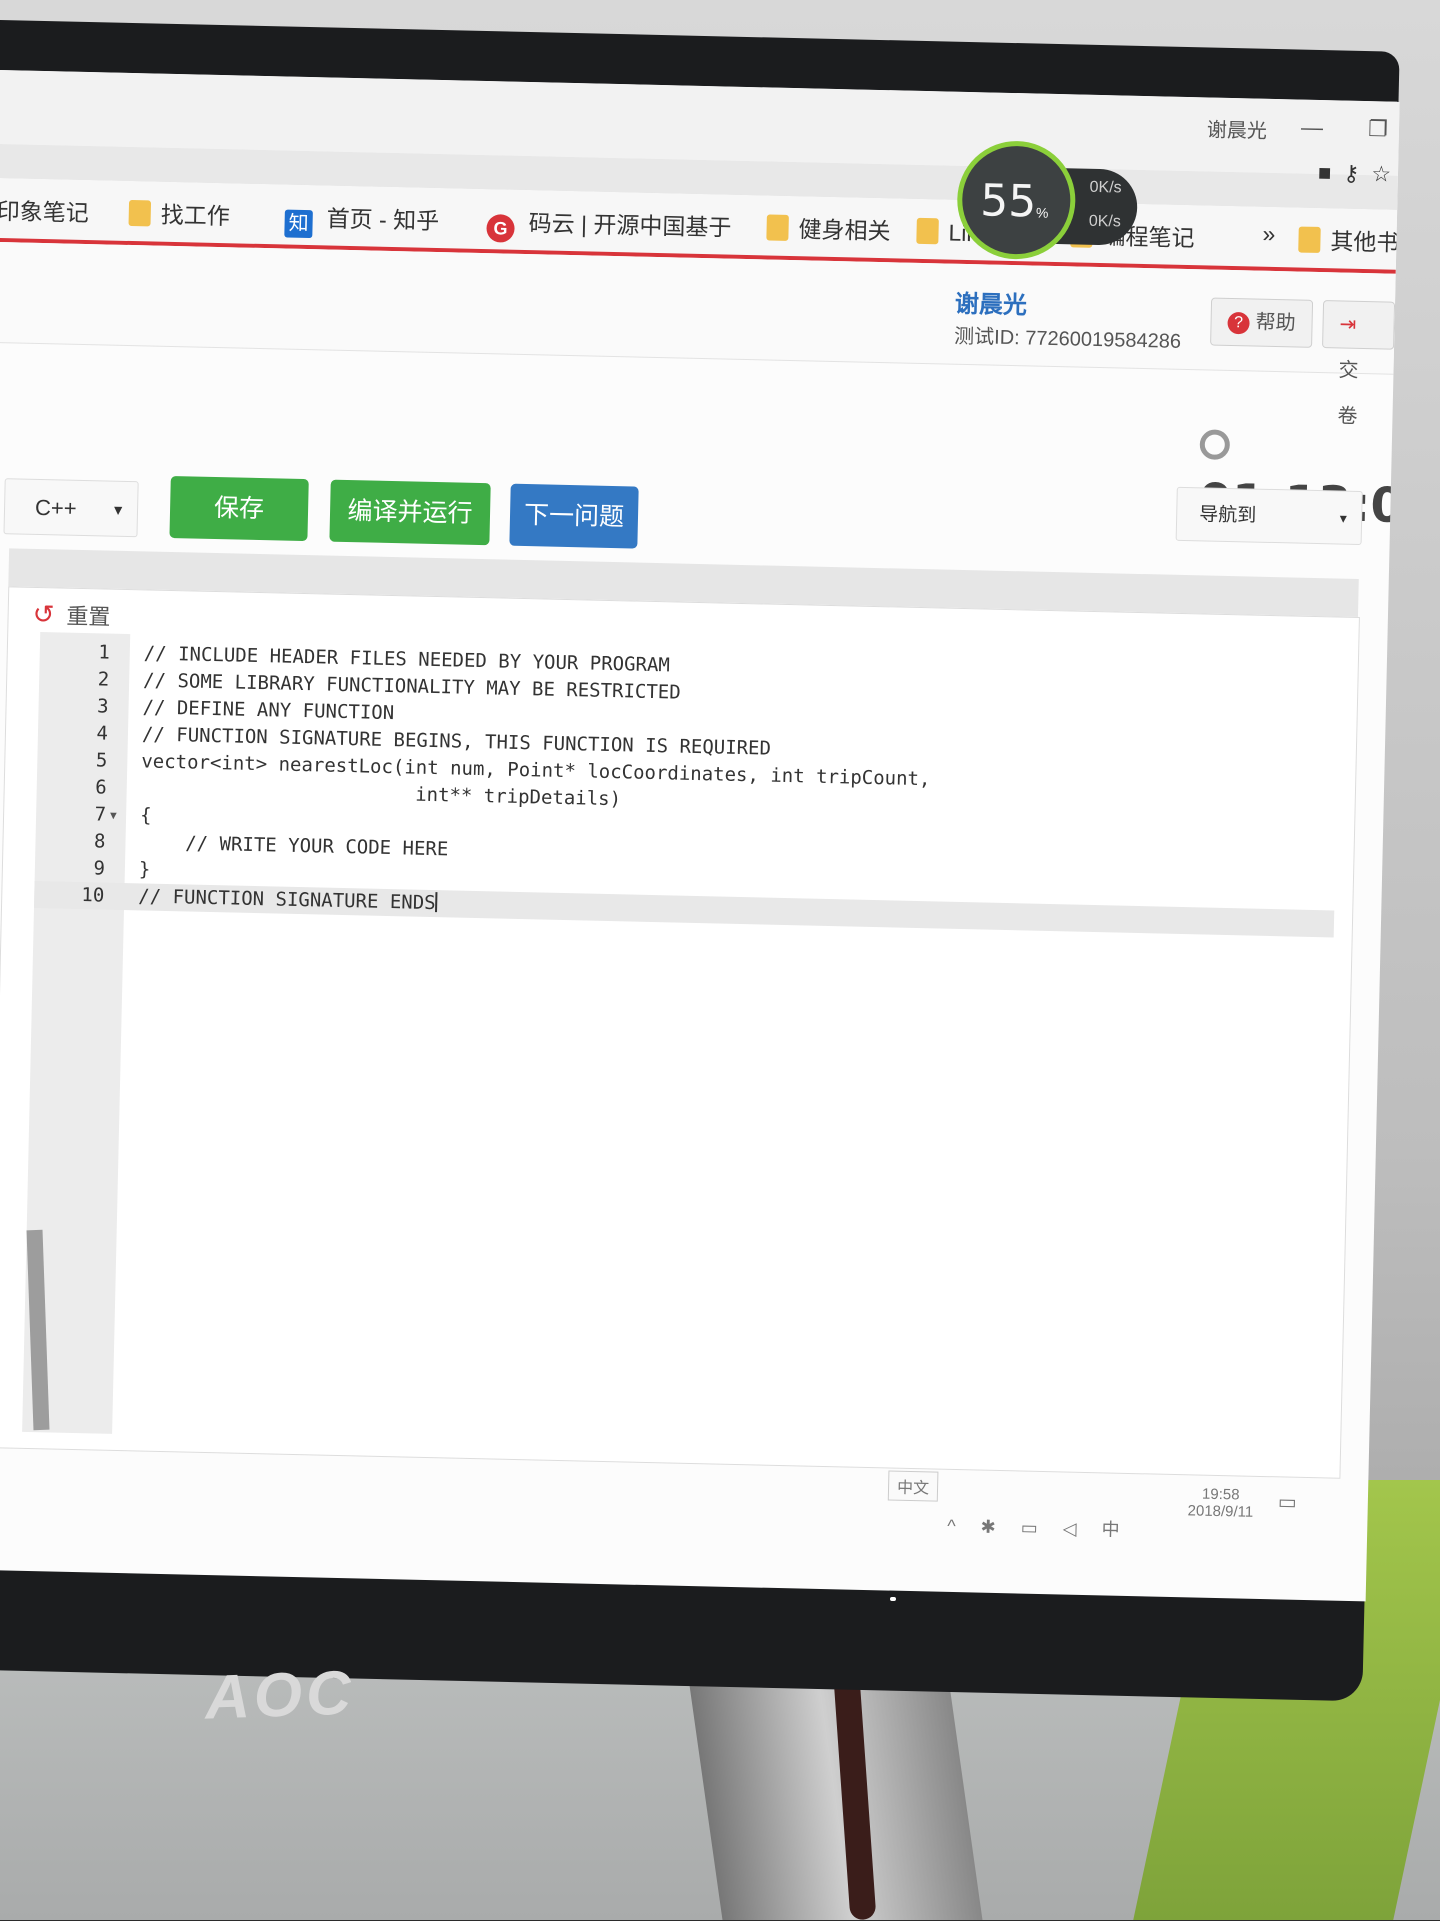 The height and width of the screenshot is (1921, 1440). I want to click on exit-icon: ⇥, so click(1348, 324).